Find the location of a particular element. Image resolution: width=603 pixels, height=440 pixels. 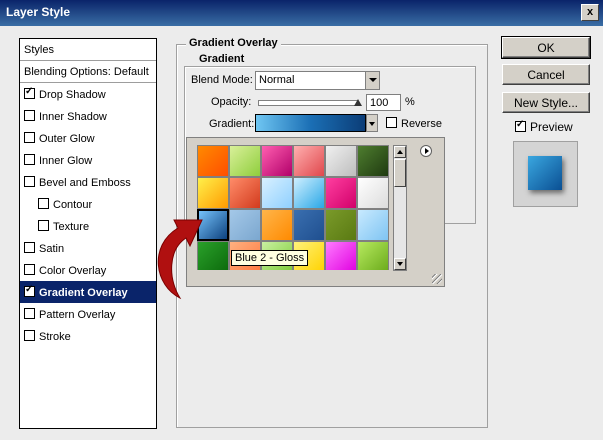

style-item-stroke: Stroke is located at coordinates (88, 336).